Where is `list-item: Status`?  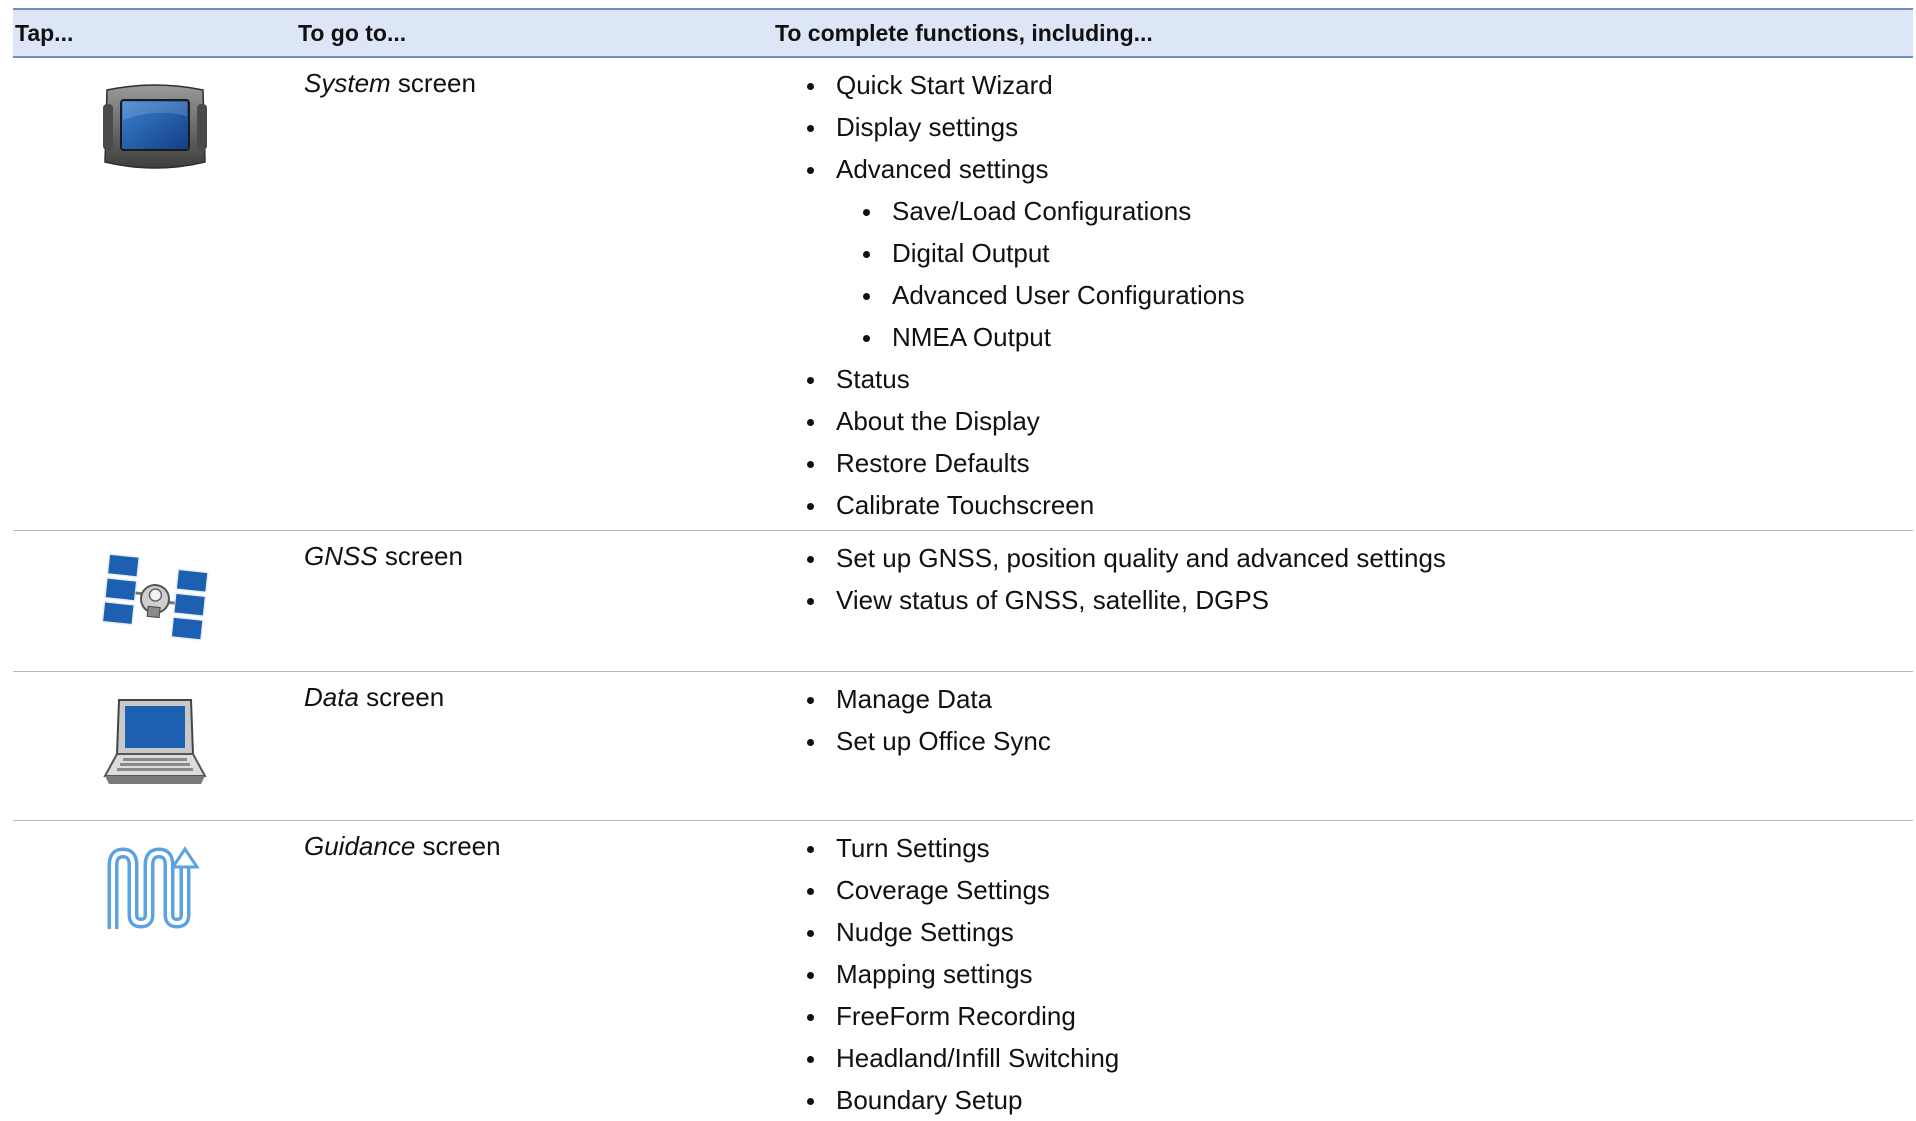 list-item: Status is located at coordinates (1024, 379).